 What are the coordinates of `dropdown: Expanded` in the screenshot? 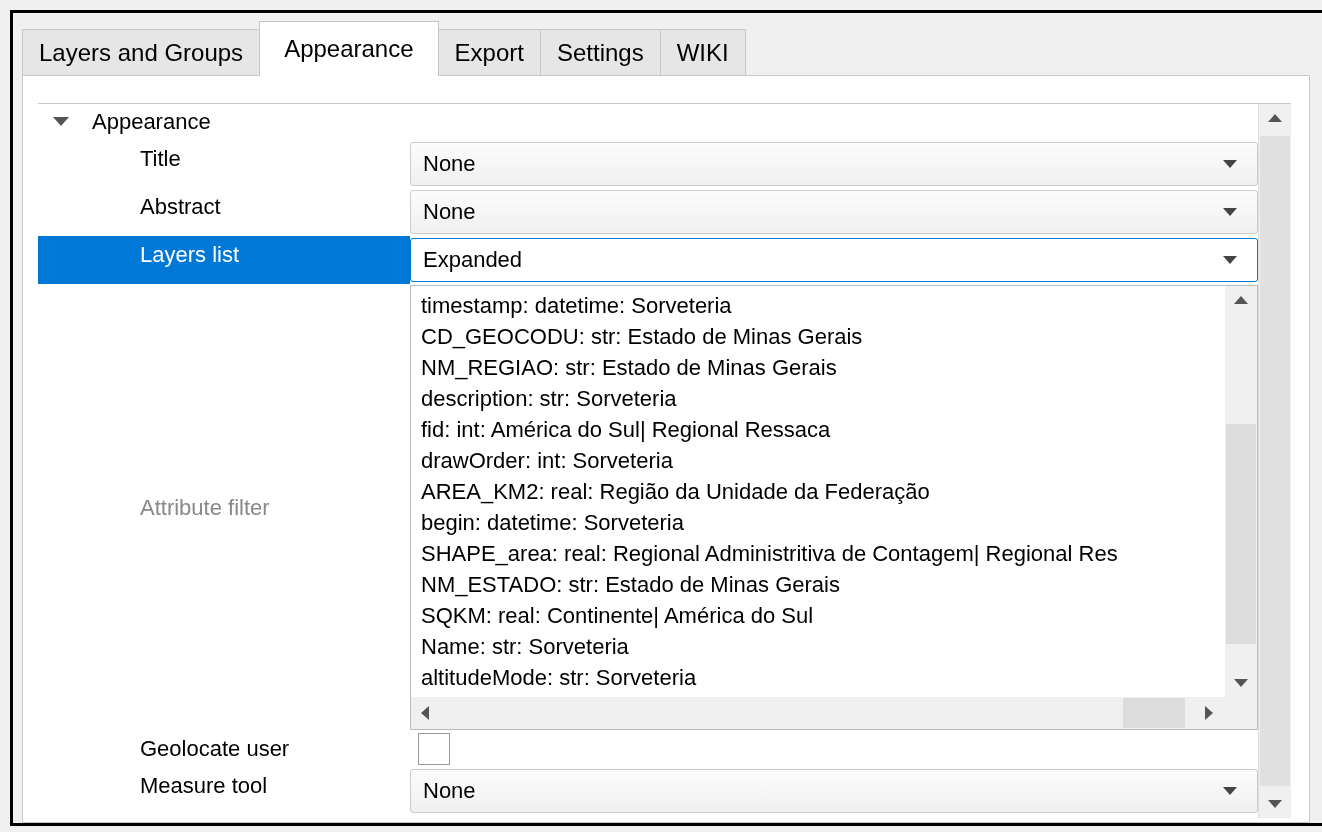 It's located at (834, 260).